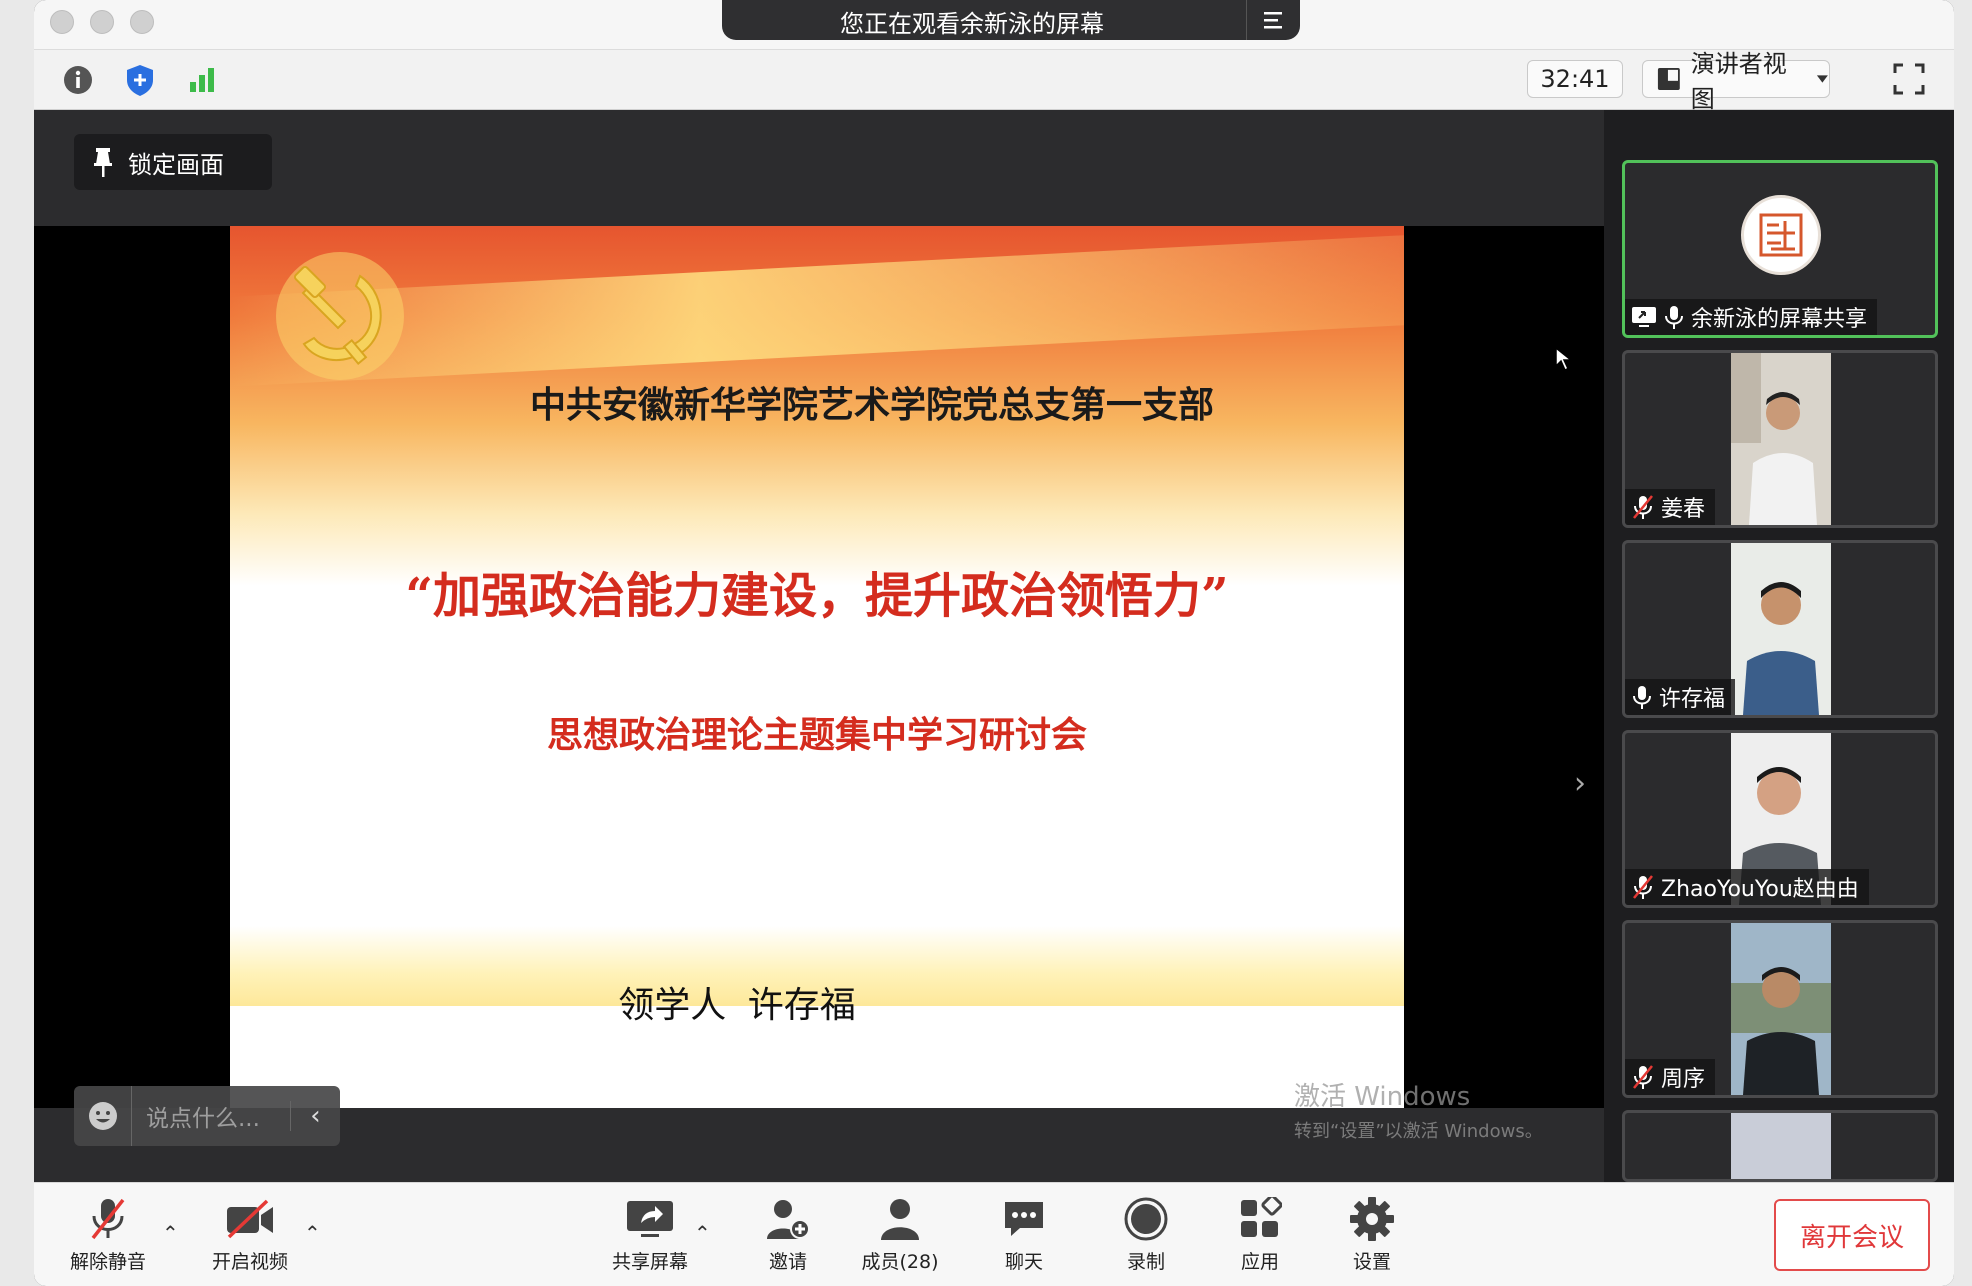 The height and width of the screenshot is (1286, 1972). What do you see at coordinates (1146, 1219) in the screenshot?
I see `record-icon` at bounding box center [1146, 1219].